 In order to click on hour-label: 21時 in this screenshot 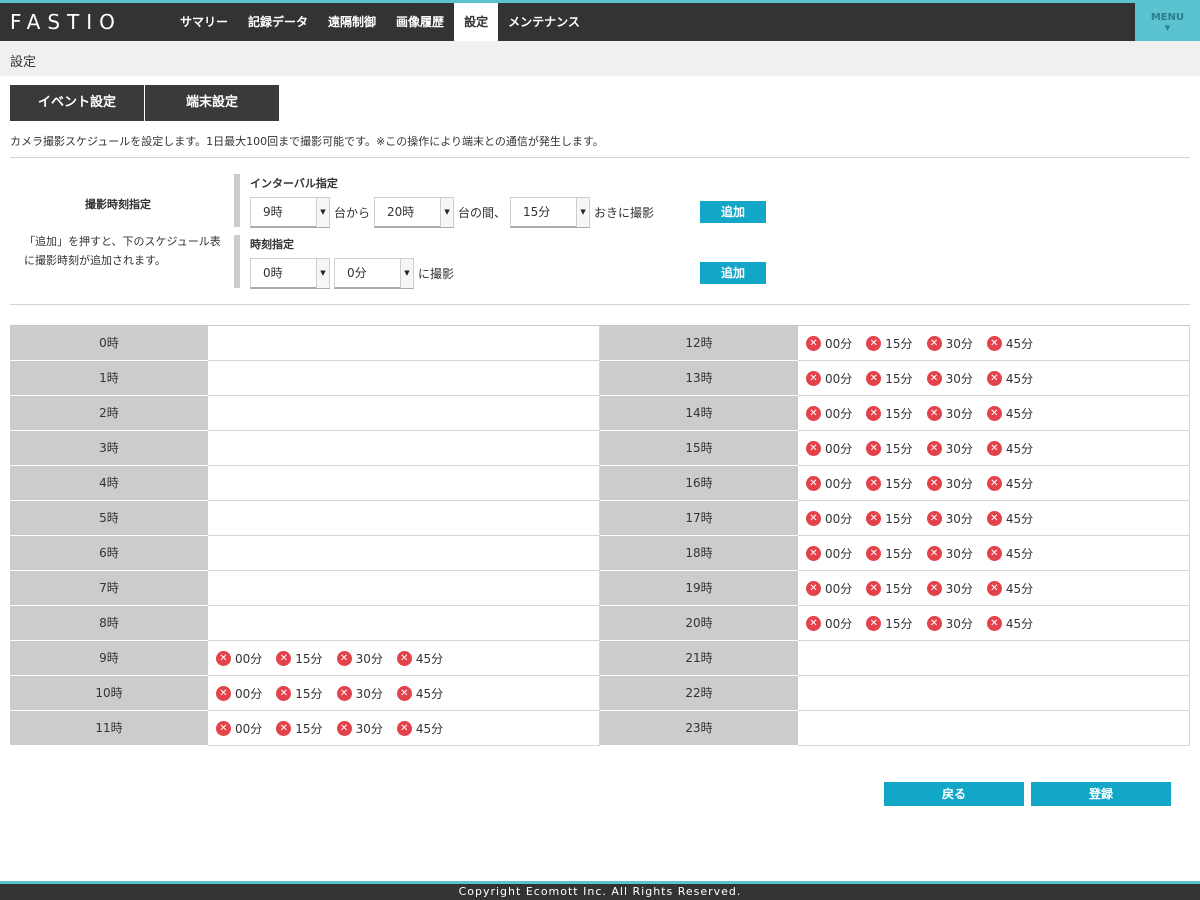, I will do `click(699, 658)`.